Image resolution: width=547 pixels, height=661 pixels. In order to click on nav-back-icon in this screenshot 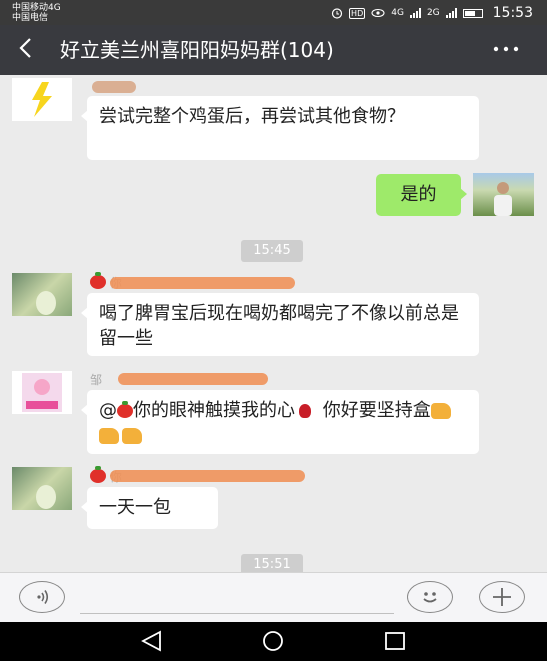, I will do `click(151, 641)`.